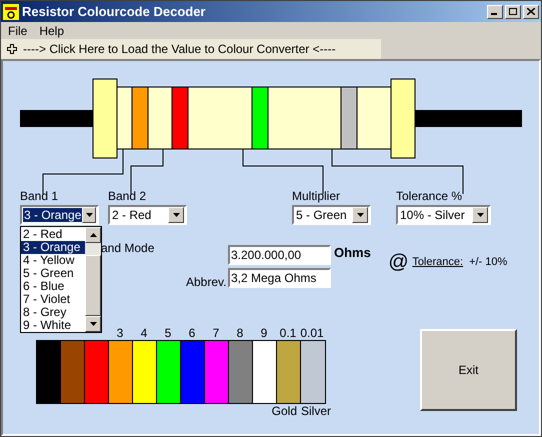 This screenshot has width=542, height=437. I want to click on metal-label: Silver, so click(316, 411).